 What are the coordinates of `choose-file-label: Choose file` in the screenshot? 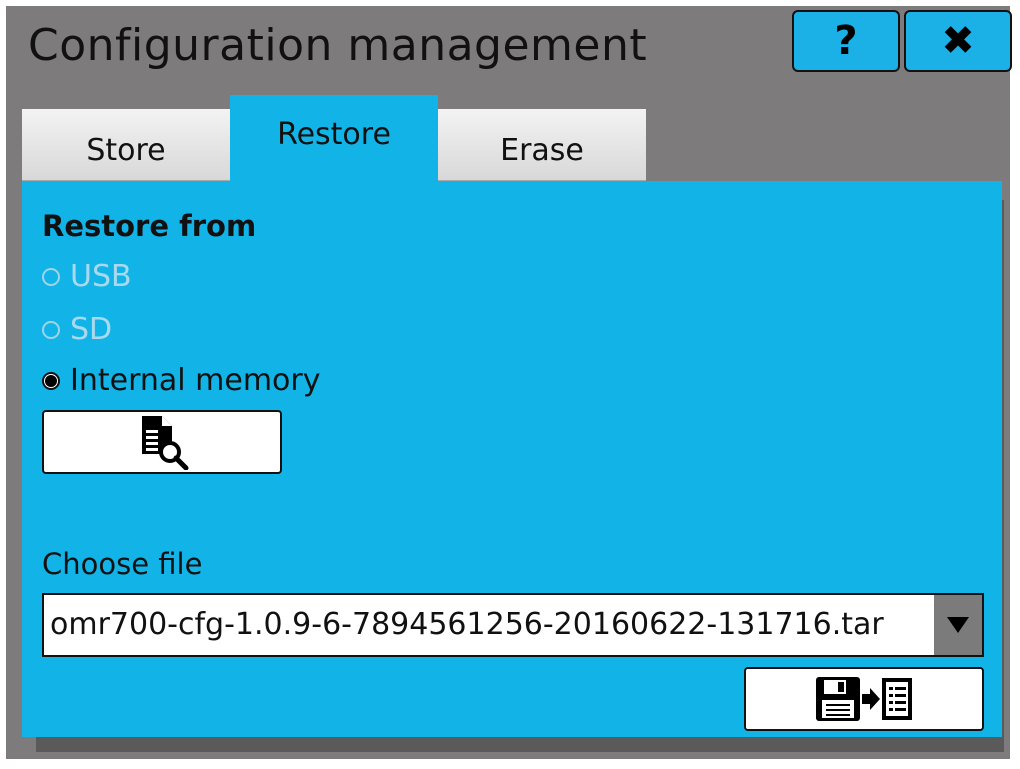 It's located at (122, 564).